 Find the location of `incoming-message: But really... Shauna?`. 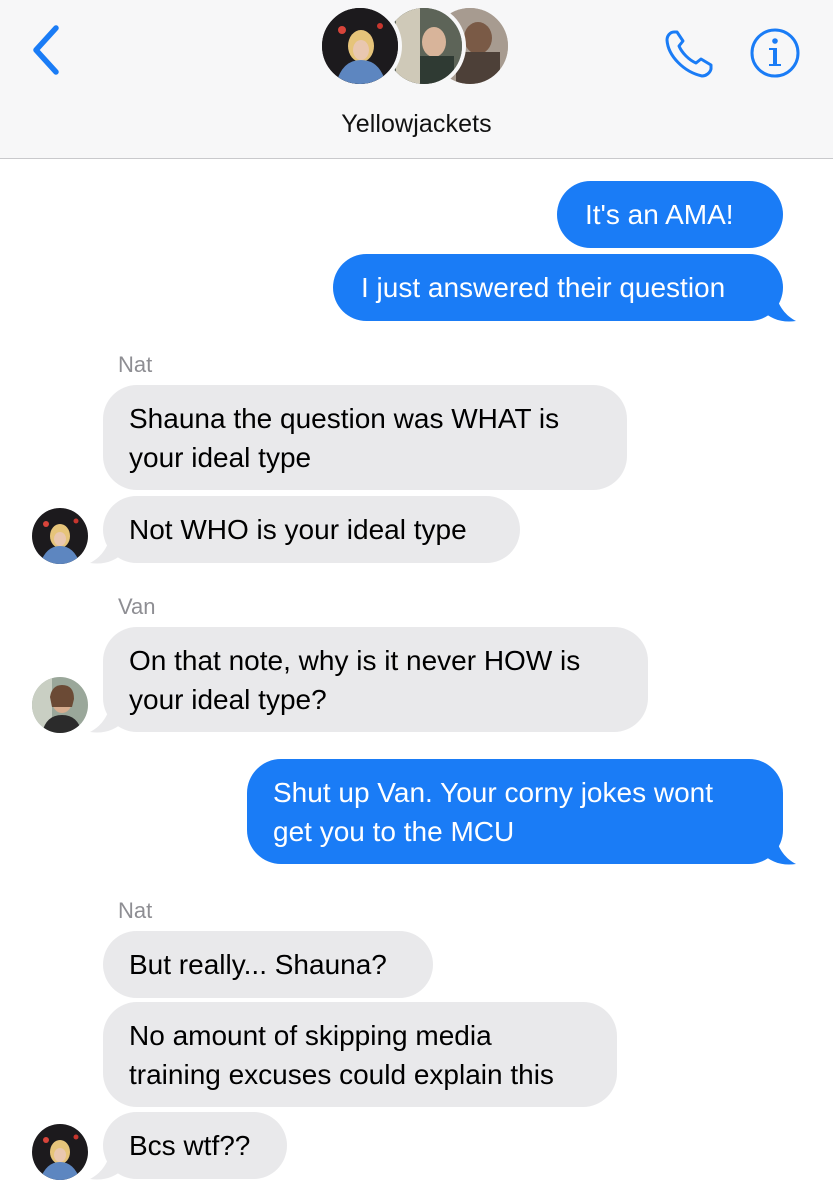

incoming-message: But really... Shauna? is located at coordinates (268, 964).